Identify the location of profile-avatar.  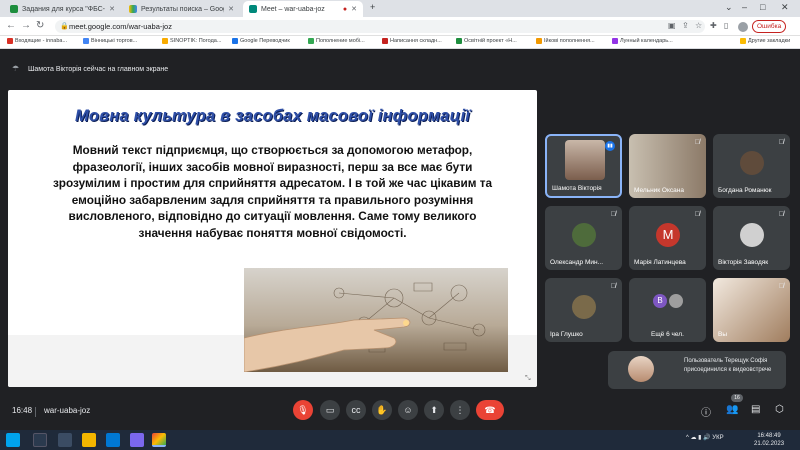
(743, 27).